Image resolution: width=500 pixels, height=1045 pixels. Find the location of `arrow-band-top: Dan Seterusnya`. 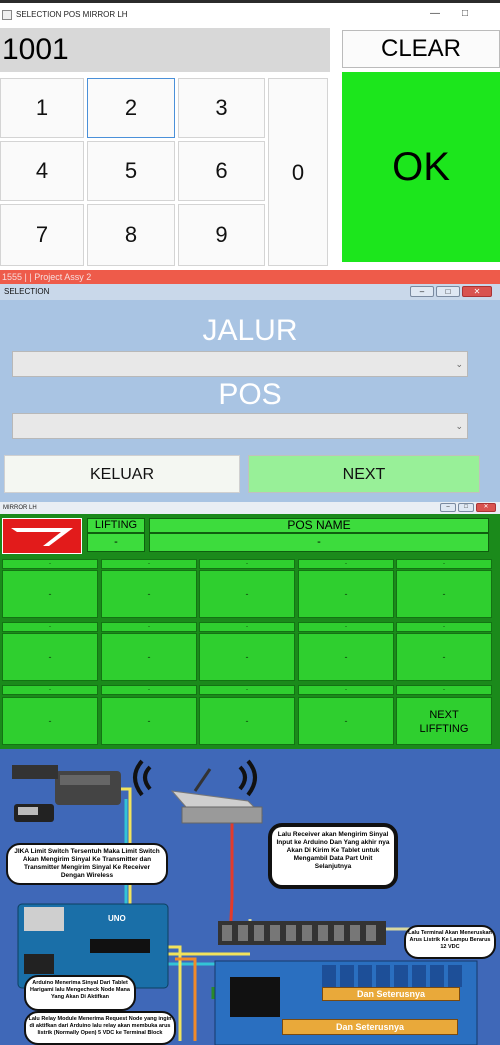

arrow-band-top: Dan Seterusnya is located at coordinates (391, 994).